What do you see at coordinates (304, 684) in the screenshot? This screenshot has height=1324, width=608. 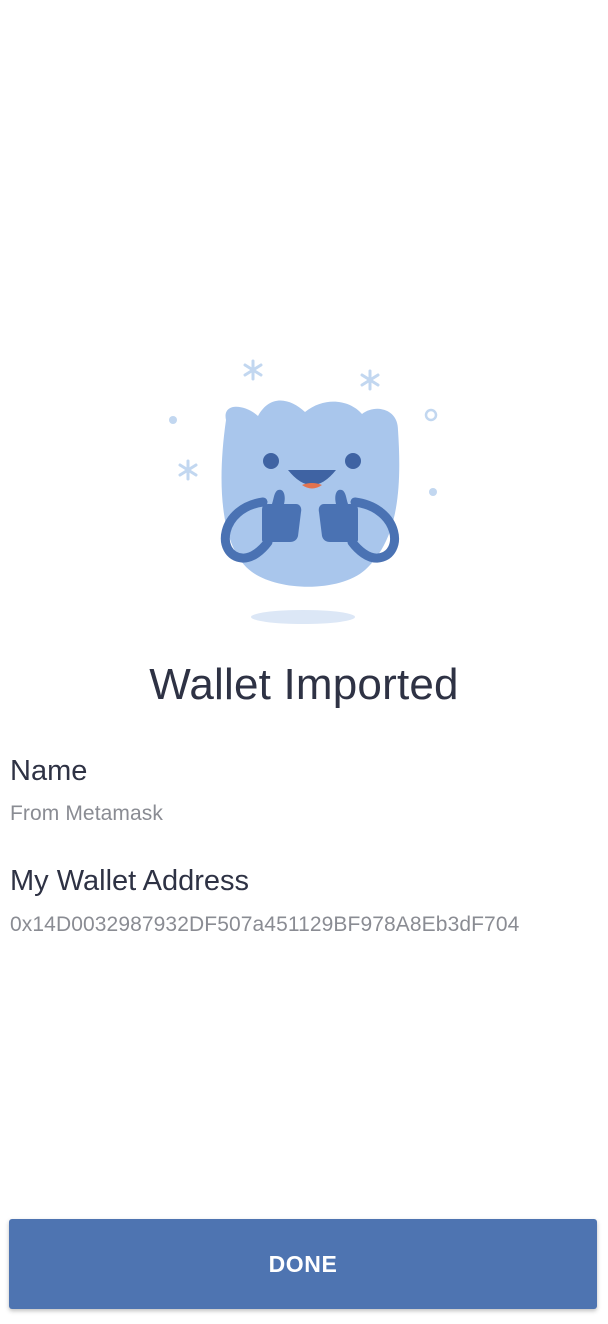 I see `page-title: Wallet Imported` at bounding box center [304, 684].